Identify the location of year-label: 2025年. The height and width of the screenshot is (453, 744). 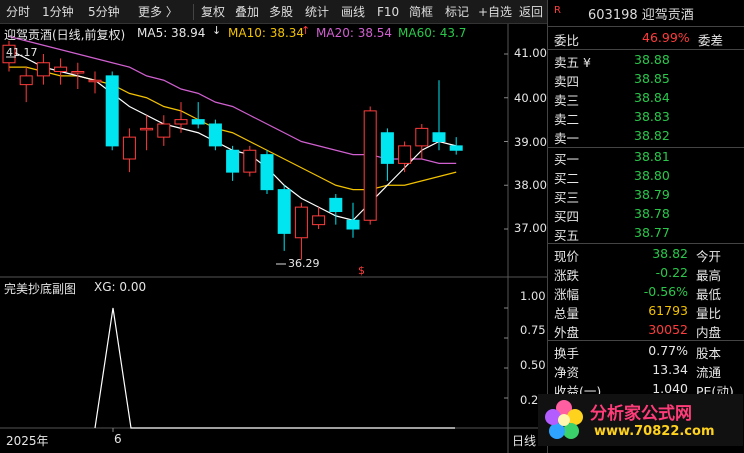
(27, 441).